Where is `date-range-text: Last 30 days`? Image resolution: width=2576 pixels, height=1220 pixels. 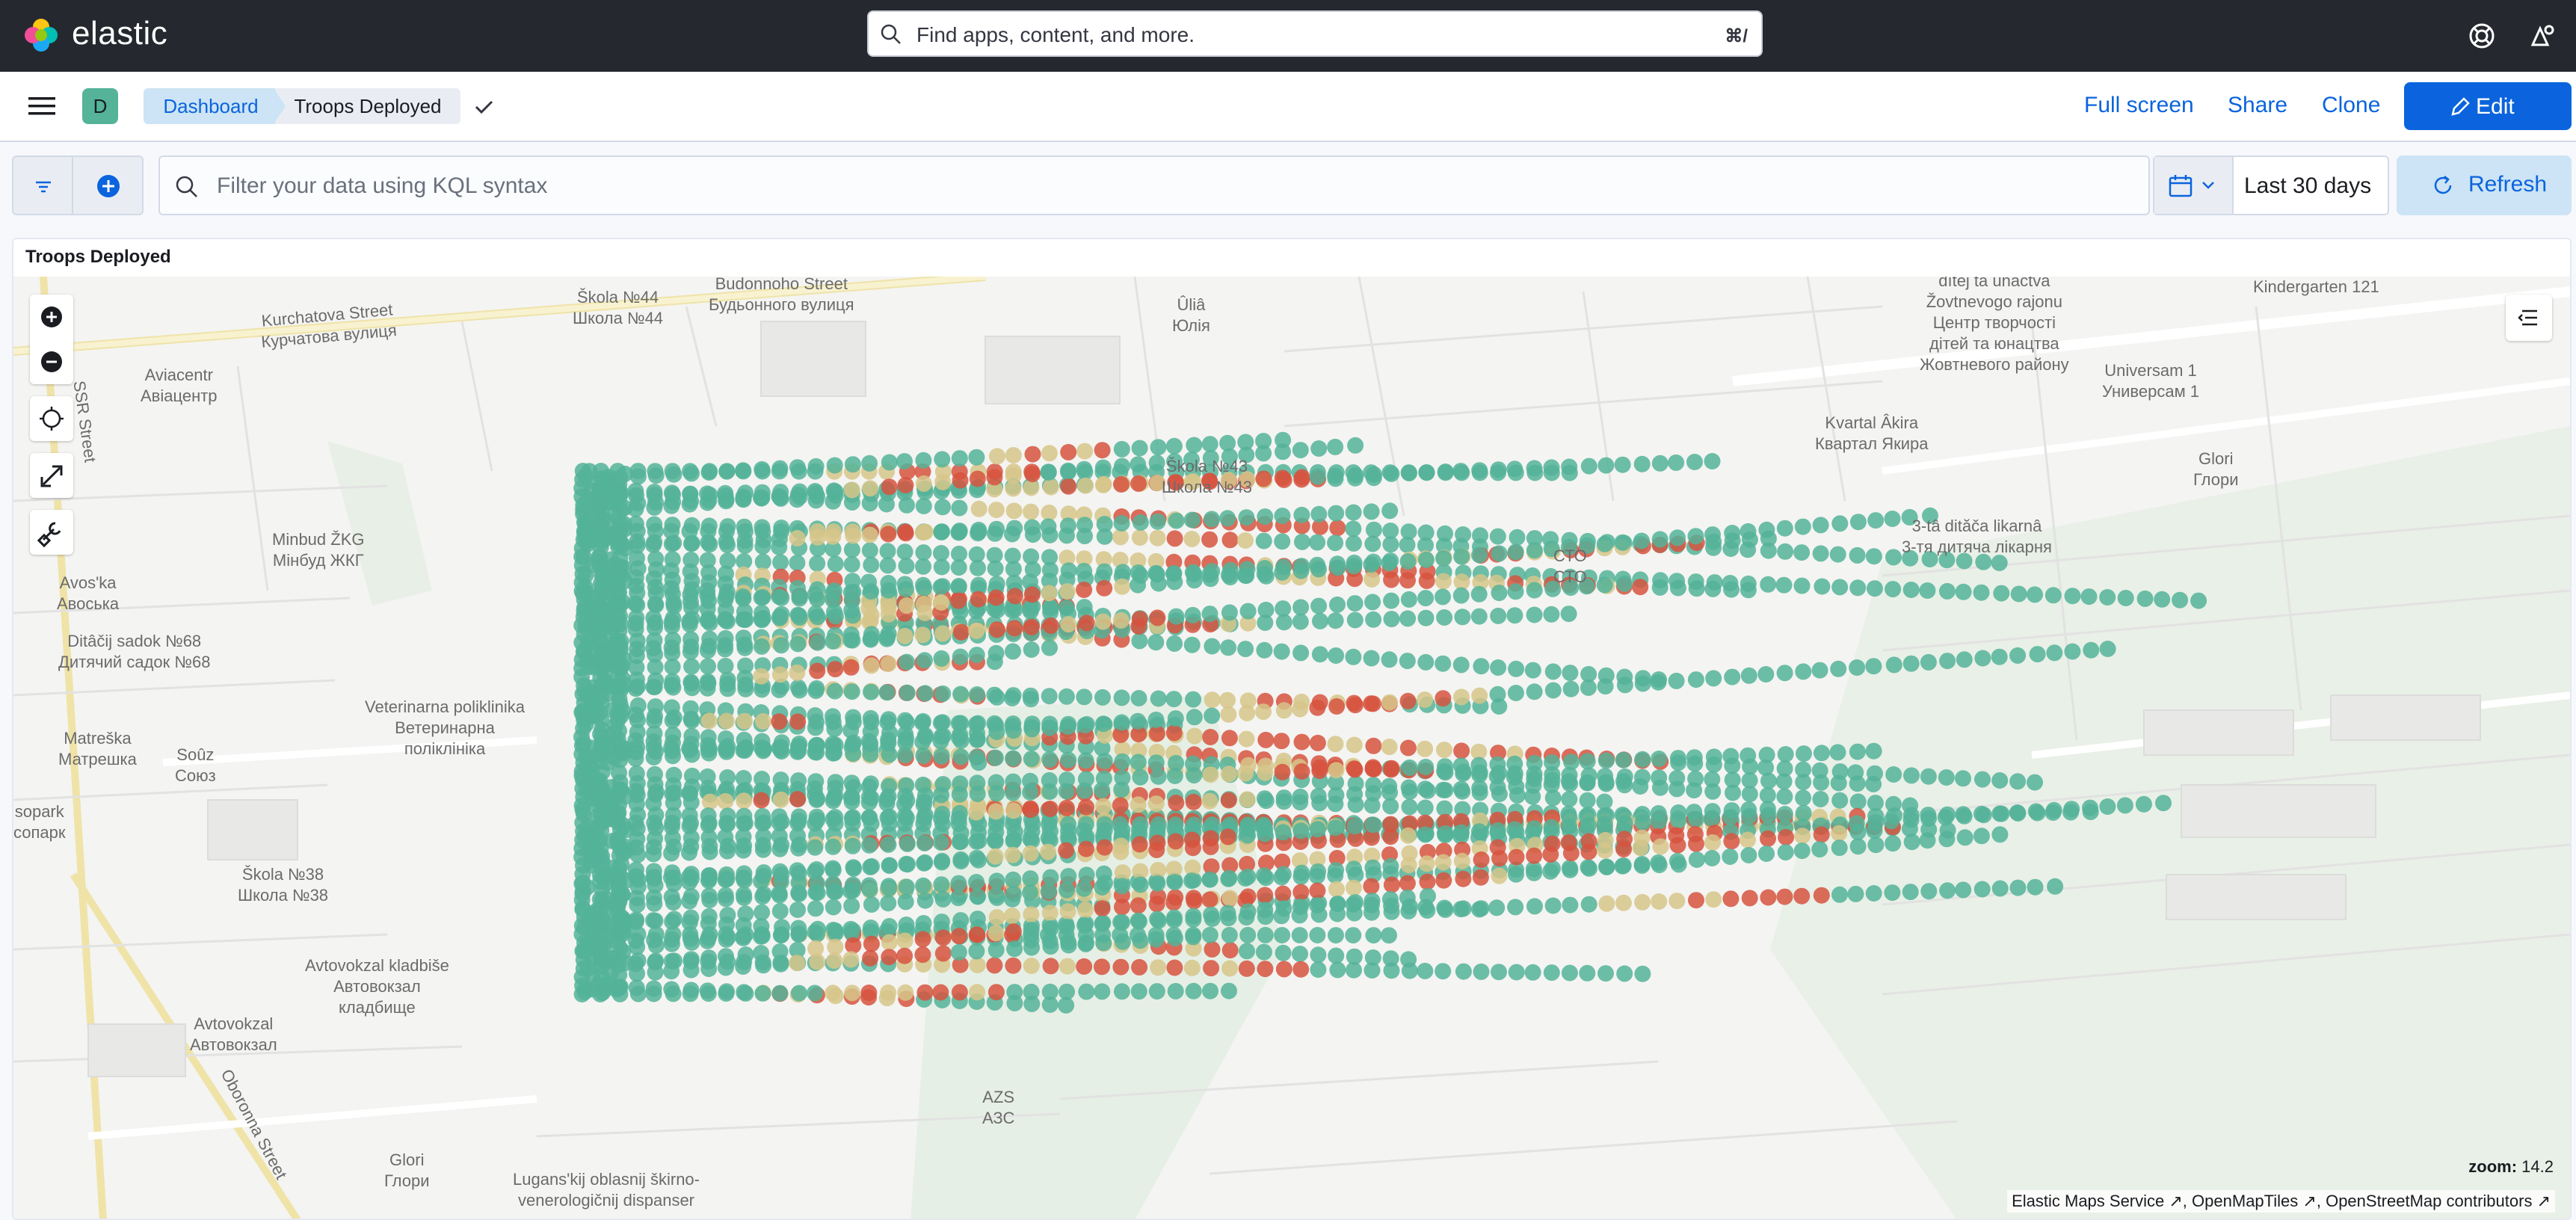
date-range-text: Last 30 days is located at coordinates (2307, 186).